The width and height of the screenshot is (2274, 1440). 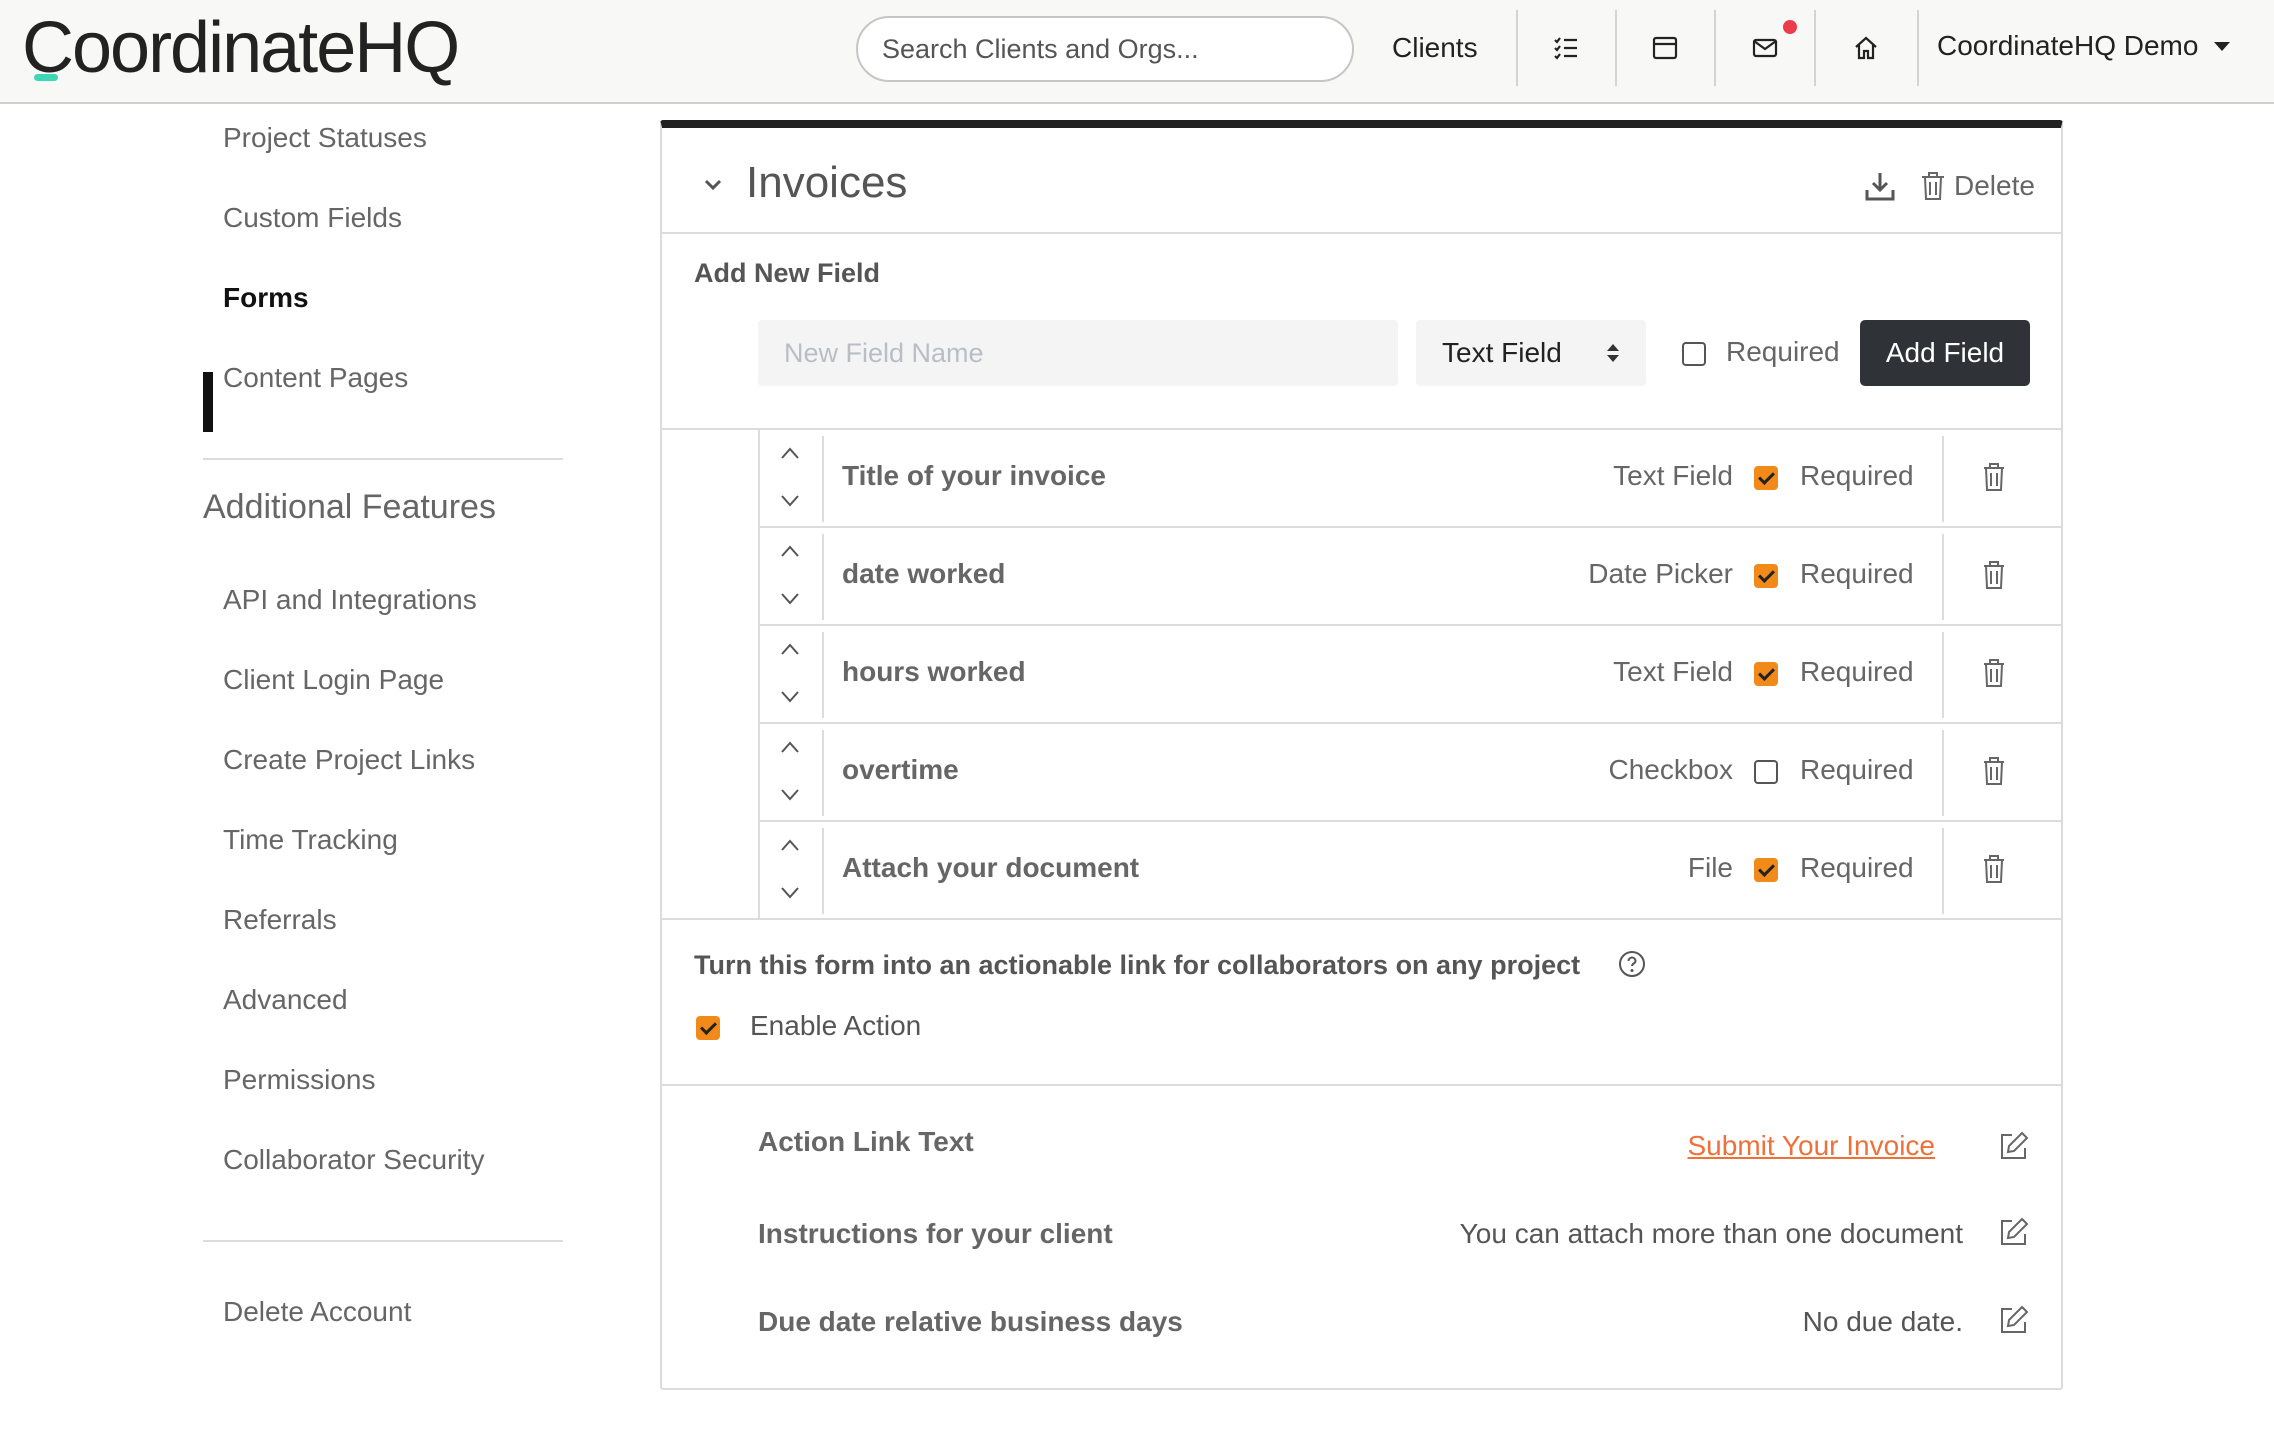 I want to click on new-field-required-checkbox, so click(x=1694, y=354).